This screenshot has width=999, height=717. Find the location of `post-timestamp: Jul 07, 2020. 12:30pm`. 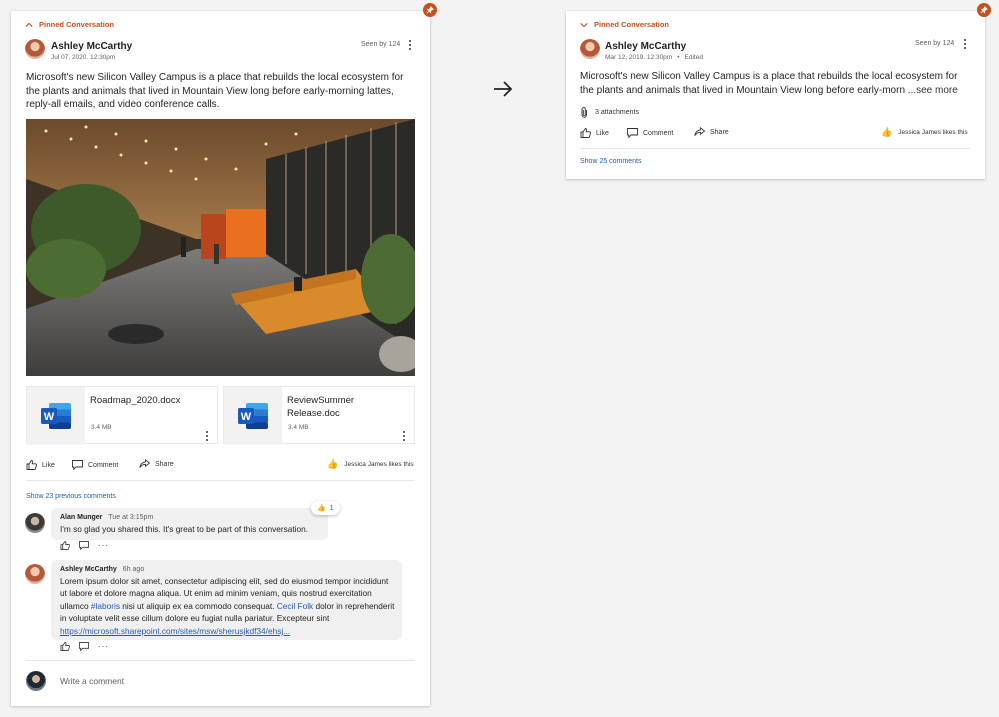

post-timestamp: Jul 07, 2020. 12:30pm is located at coordinates (83, 57).